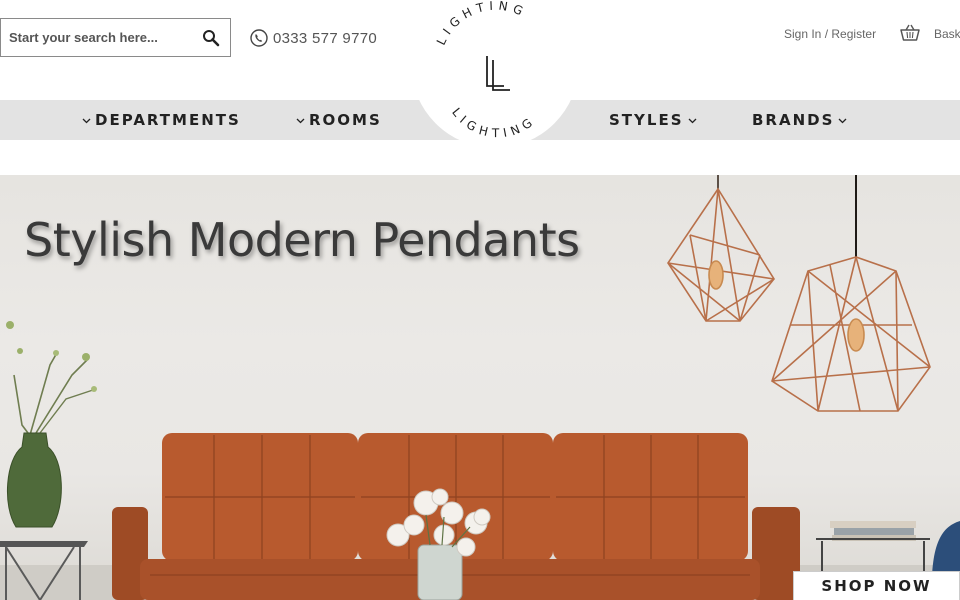  I want to click on register-link: Register, so click(853, 34).